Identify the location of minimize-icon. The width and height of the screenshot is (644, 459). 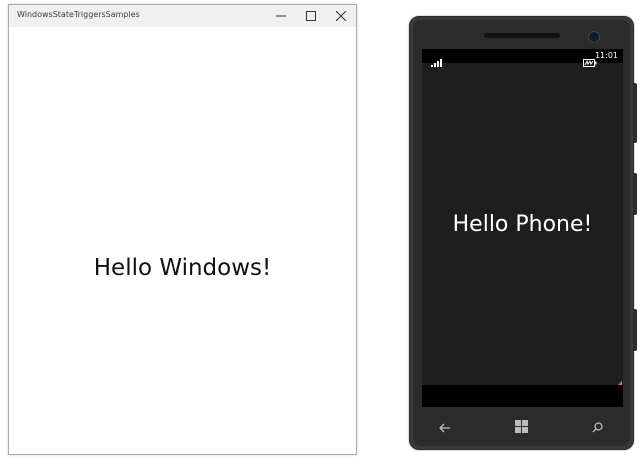
(281, 16).